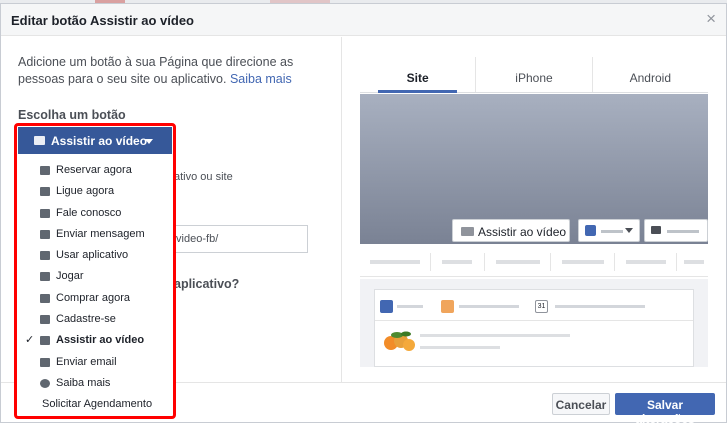 The image size is (727, 423). What do you see at coordinates (238, 239) in the screenshot?
I see `url-input: /video-fb/` at bounding box center [238, 239].